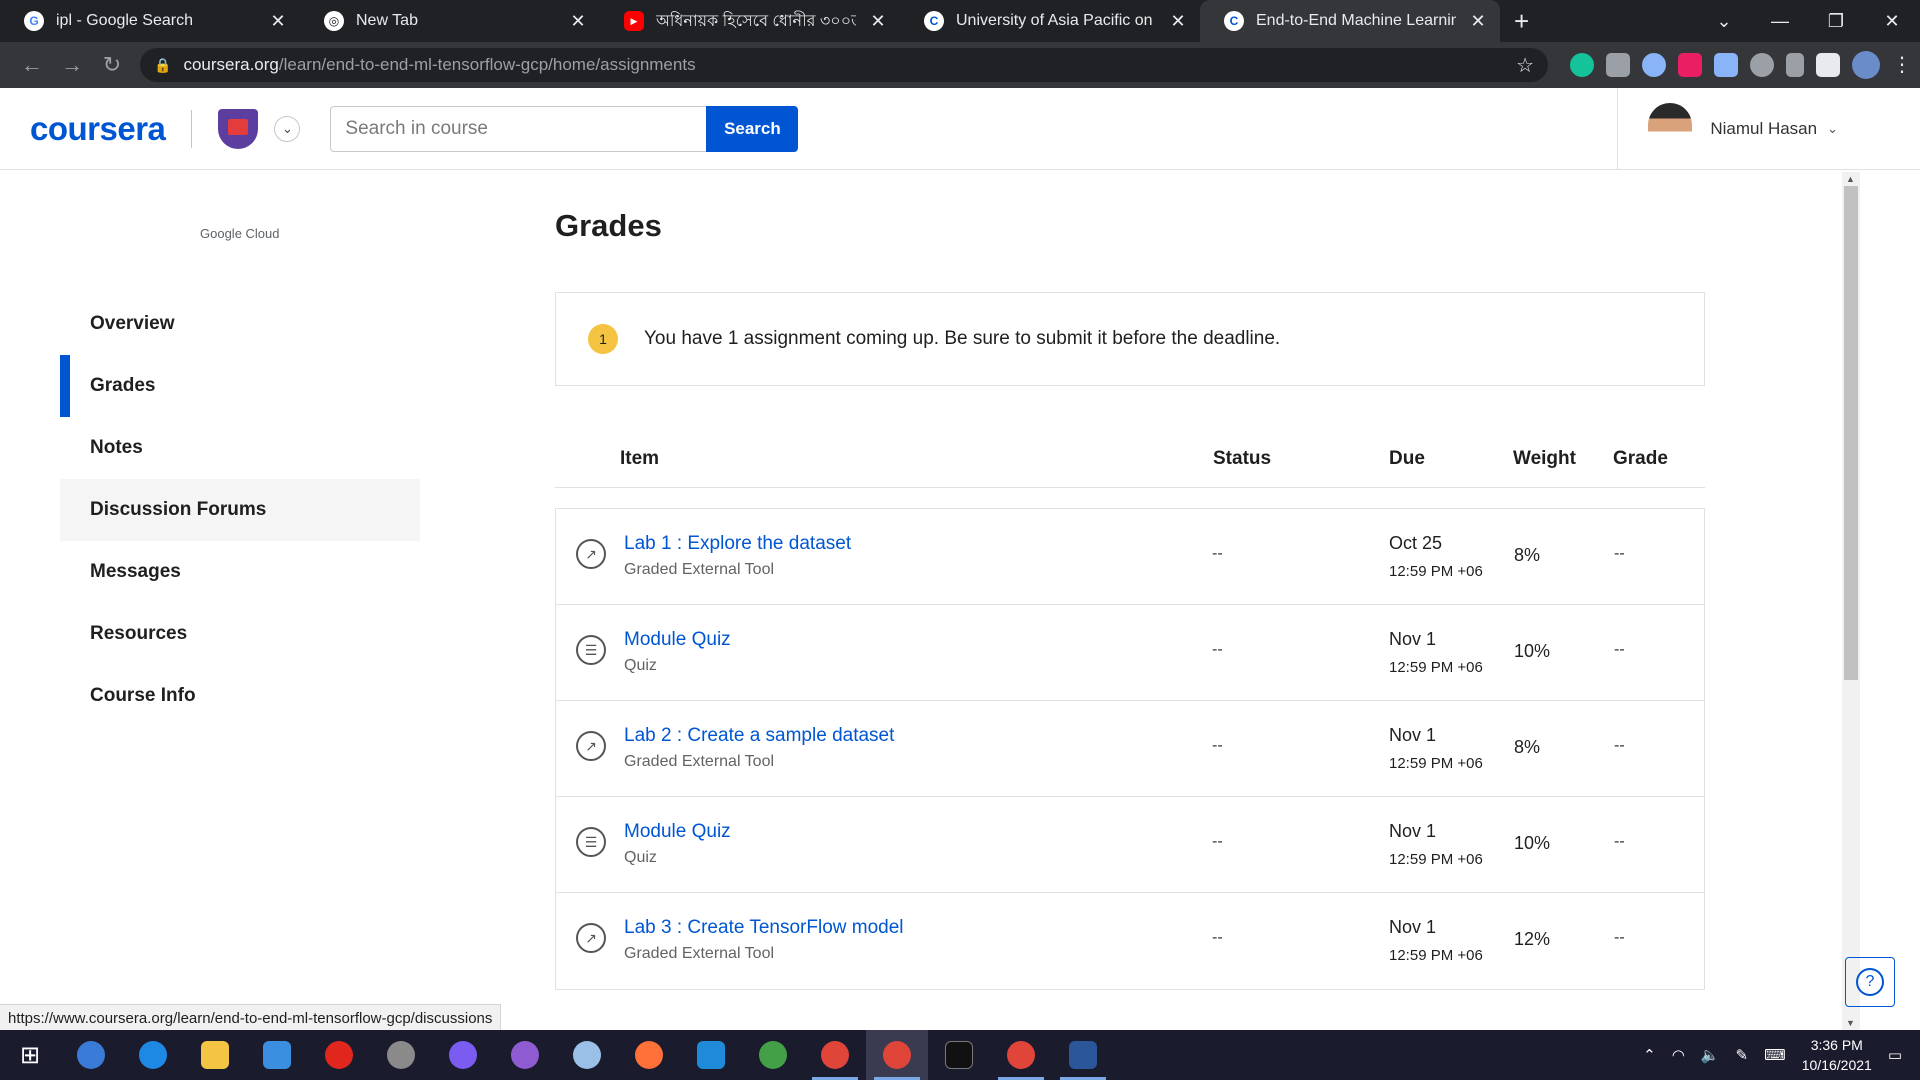  Describe the element at coordinates (591, 938) in the screenshot. I see `external-link-icon: ↗` at that location.